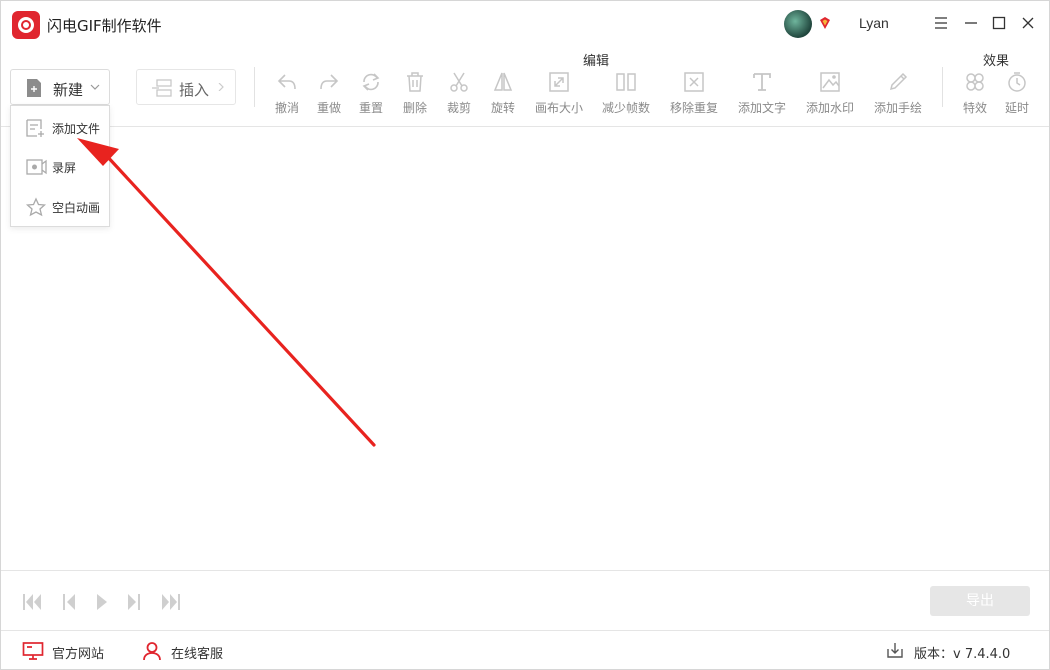  What do you see at coordinates (975, 82) in the screenshot?
I see `effects-icon` at bounding box center [975, 82].